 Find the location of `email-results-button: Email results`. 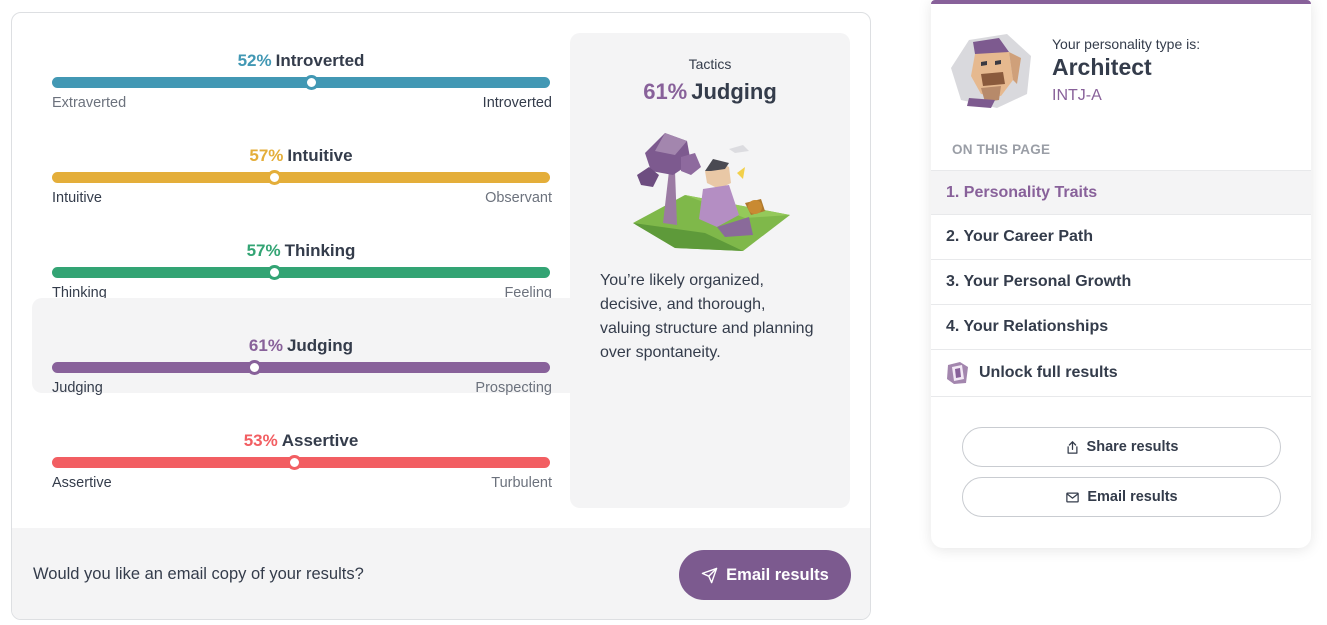

email-results-button: Email results is located at coordinates (765, 575).